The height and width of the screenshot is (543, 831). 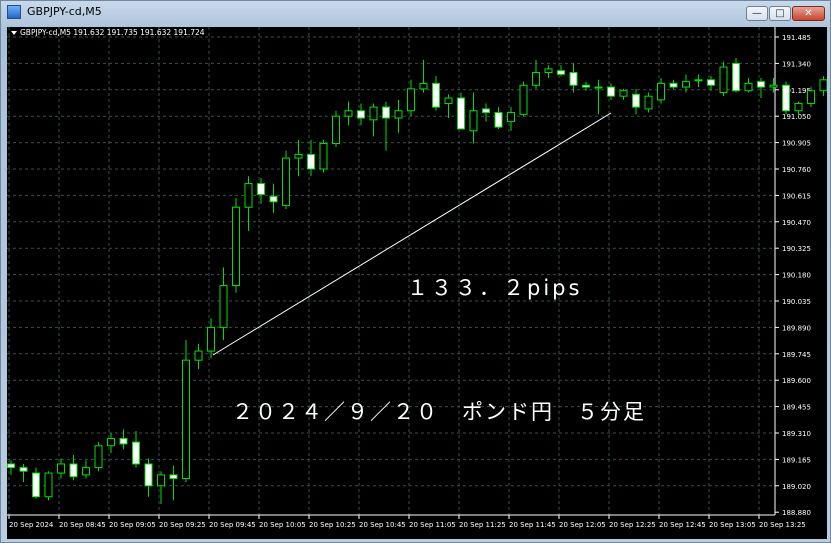 What do you see at coordinates (482, 525) in the screenshot?
I see `time-label: 20 Sep 11:25` at bounding box center [482, 525].